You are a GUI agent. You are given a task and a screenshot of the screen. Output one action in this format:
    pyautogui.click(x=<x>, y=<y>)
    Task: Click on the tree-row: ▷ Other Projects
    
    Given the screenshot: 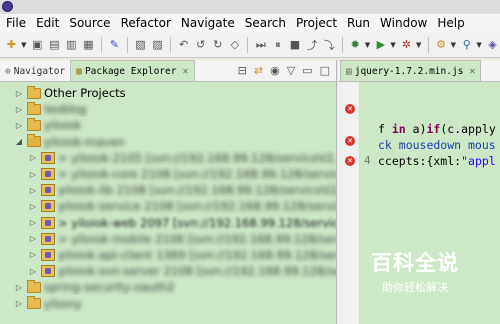 What is the action you would take?
    pyautogui.click(x=168, y=93)
    